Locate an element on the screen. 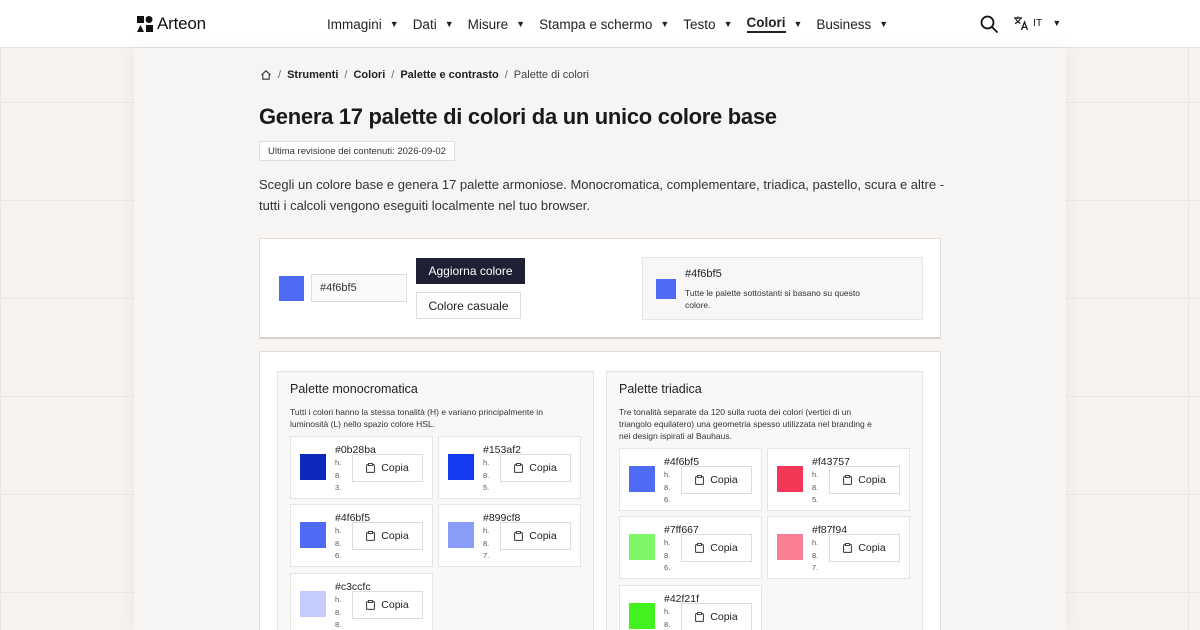 This screenshot has width=1200, height=630. nav-item-misure: Misure ▼ is located at coordinates (496, 24).